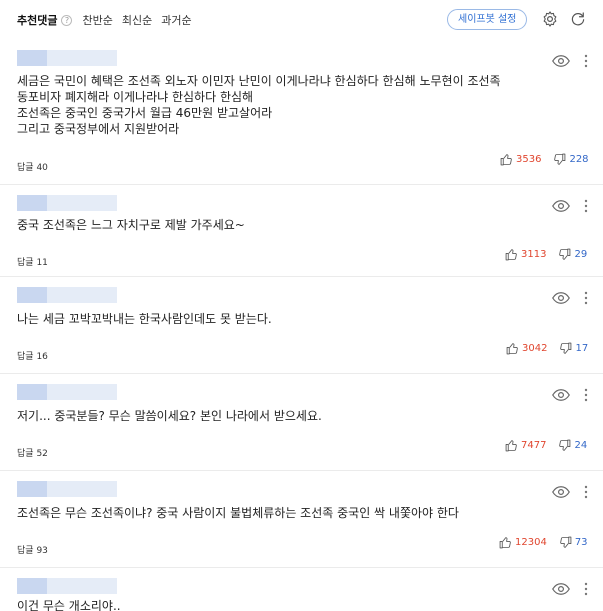  What do you see at coordinates (578, 19) in the screenshot?
I see `refresh-icon` at bounding box center [578, 19].